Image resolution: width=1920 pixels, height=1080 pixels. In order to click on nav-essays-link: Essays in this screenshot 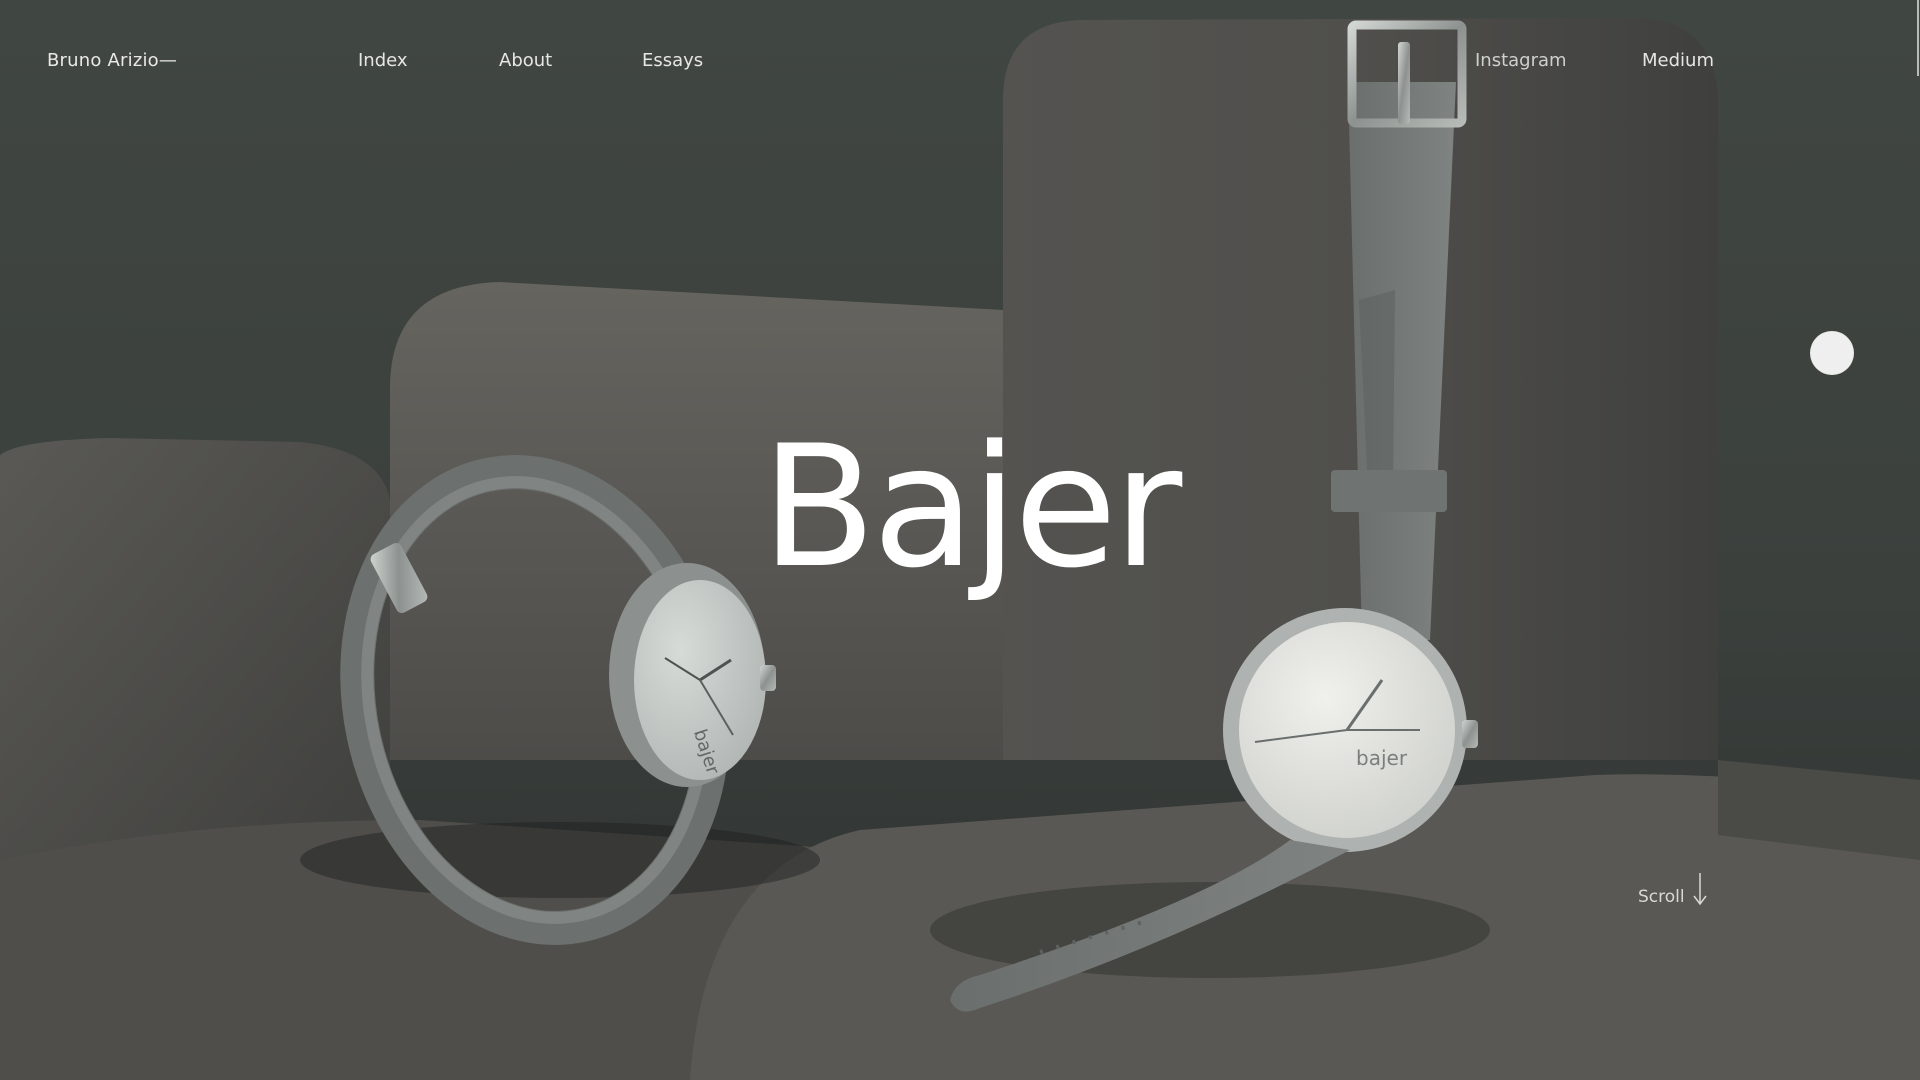, I will do `click(672, 60)`.